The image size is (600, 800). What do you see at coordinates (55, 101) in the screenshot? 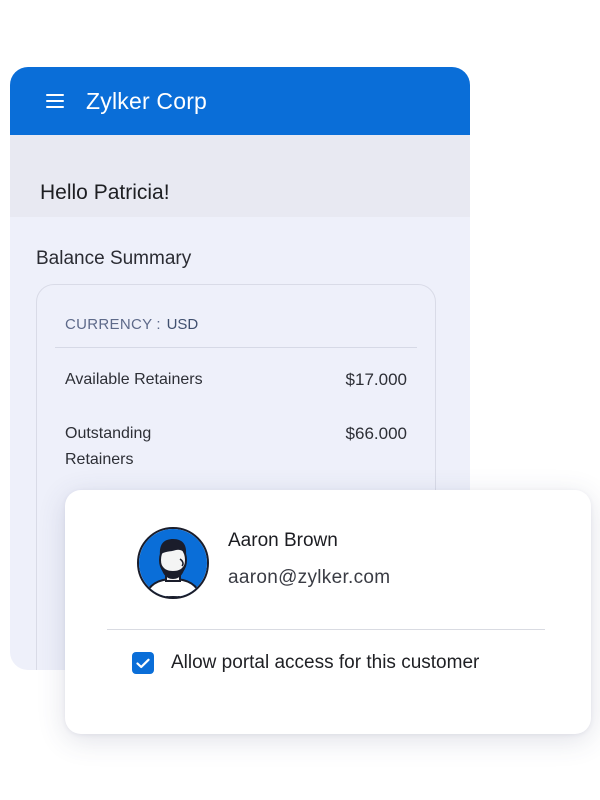
I see `hamburger-menu-icon` at bounding box center [55, 101].